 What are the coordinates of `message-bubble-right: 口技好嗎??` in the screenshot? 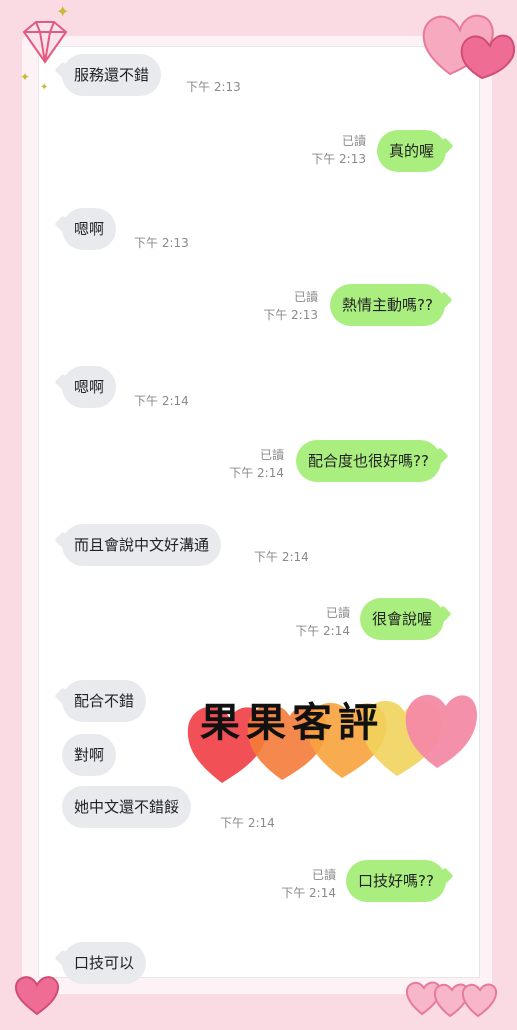 It's located at (396, 881).